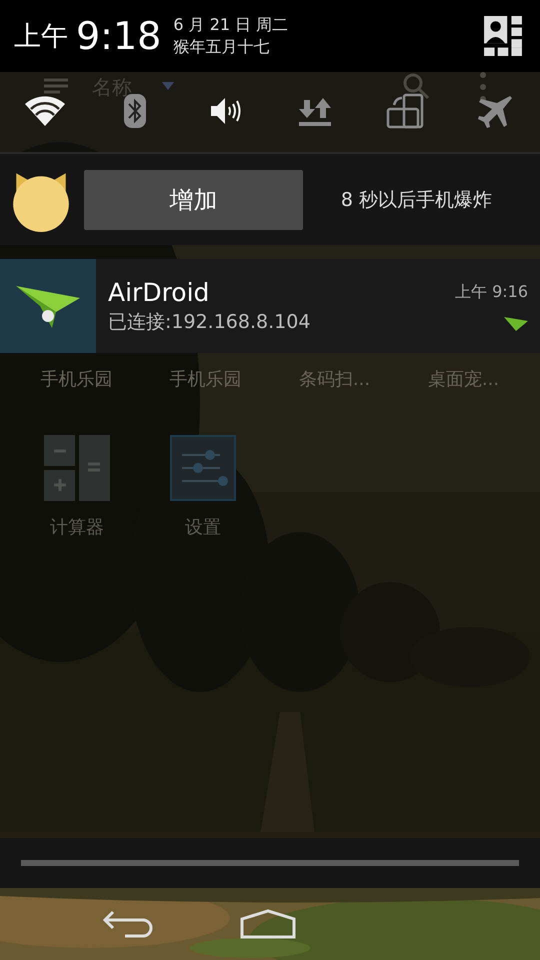 This screenshot has height=960, width=540. Describe the element at coordinates (315, 111) in the screenshot. I see `data-transfer-icon` at that location.